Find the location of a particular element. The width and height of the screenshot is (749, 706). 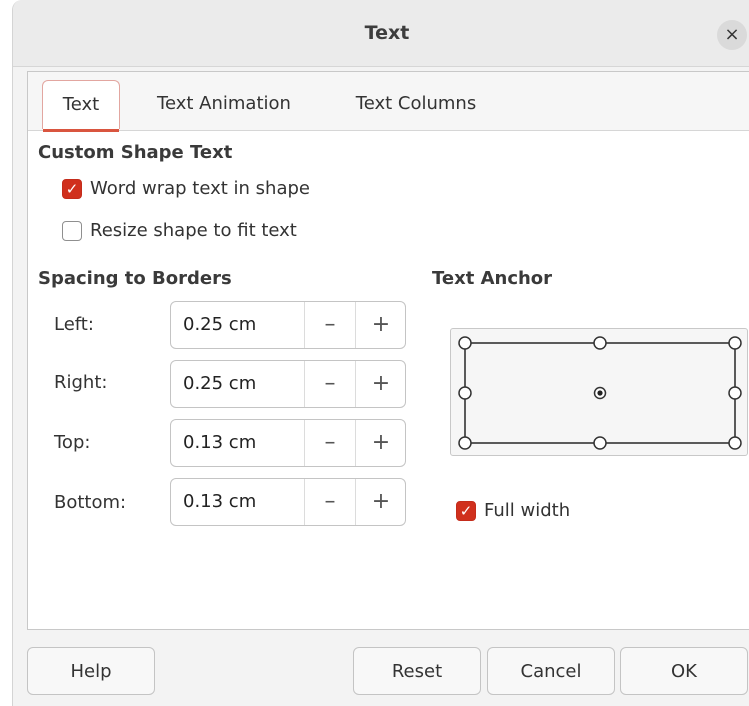

anchor-point-bottom-center is located at coordinates (600, 443).